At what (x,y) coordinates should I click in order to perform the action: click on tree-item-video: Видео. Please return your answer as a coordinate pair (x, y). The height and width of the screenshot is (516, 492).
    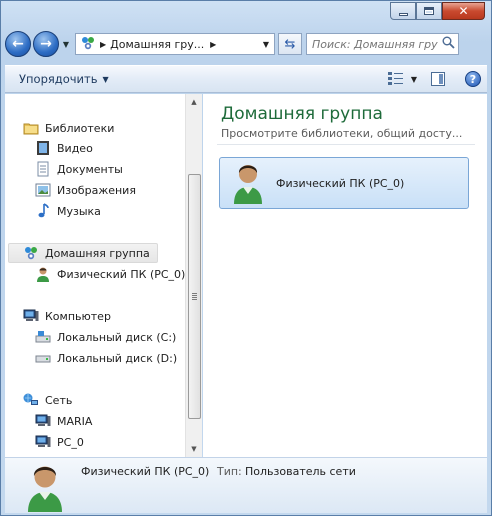
    Looking at the image, I should click on (64, 148).